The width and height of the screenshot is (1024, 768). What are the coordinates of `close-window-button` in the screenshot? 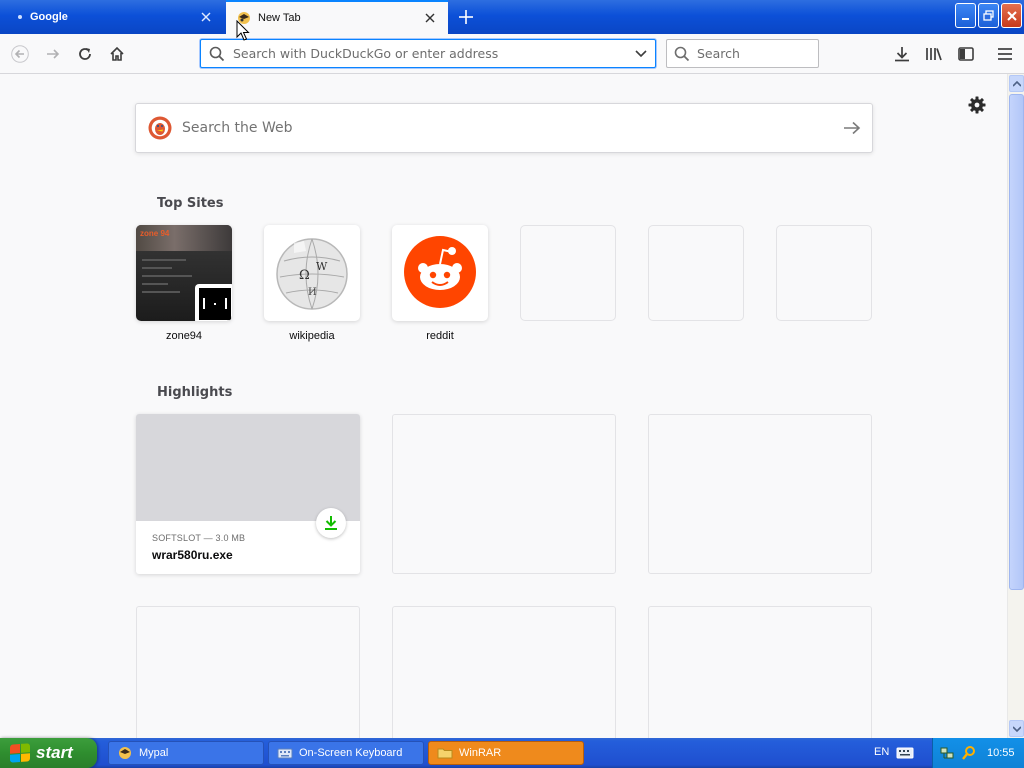 It's located at (1011, 15).